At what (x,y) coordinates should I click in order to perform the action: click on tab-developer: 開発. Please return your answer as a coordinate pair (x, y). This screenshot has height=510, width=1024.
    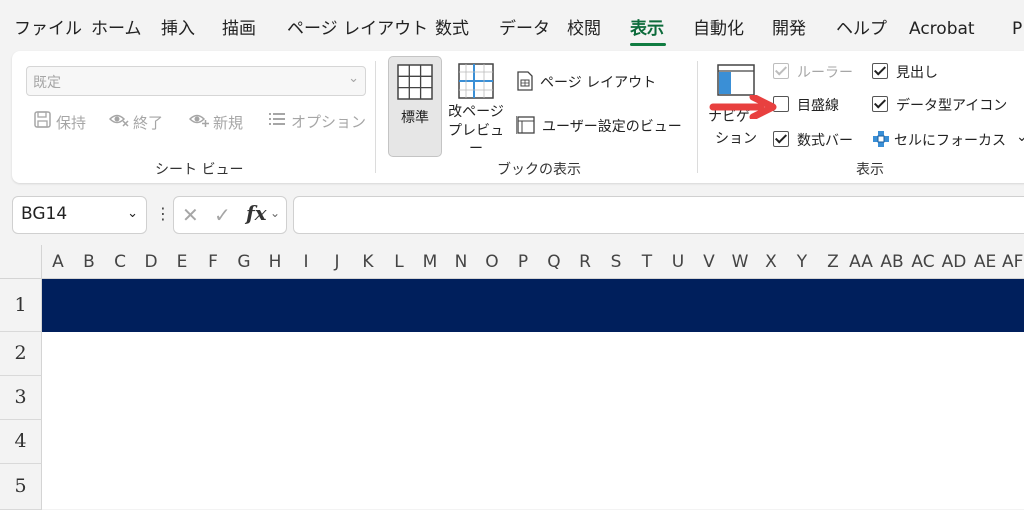
    Looking at the image, I should click on (789, 29).